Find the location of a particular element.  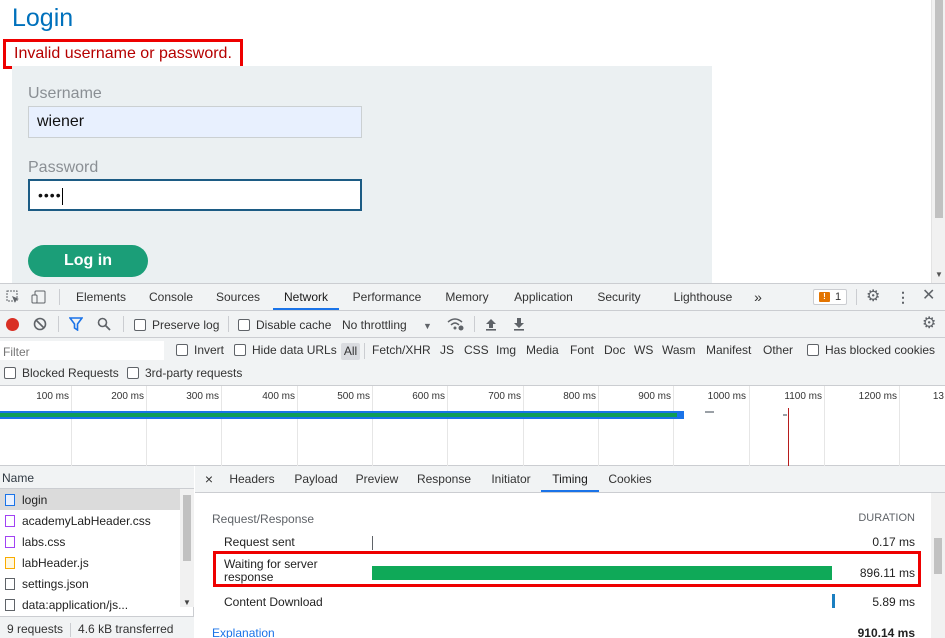

filter-other: Other is located at coordinates (778, 350).